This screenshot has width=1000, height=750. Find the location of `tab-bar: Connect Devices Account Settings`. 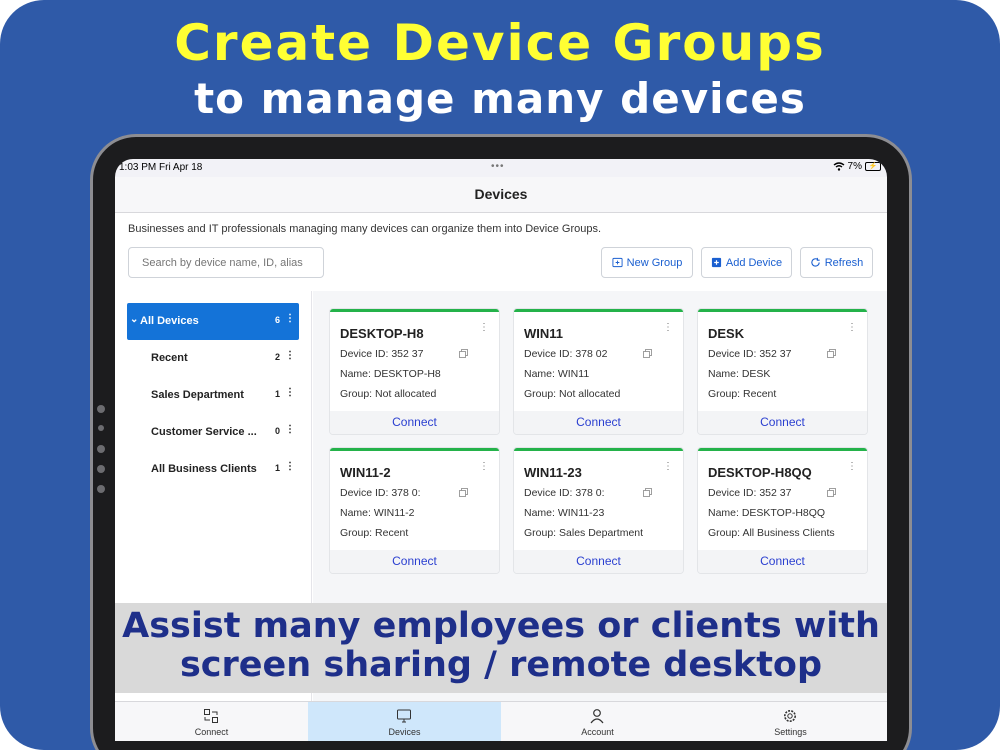

tab-bar: Connect Devices Account Settings is located at coordinates (501, 721).